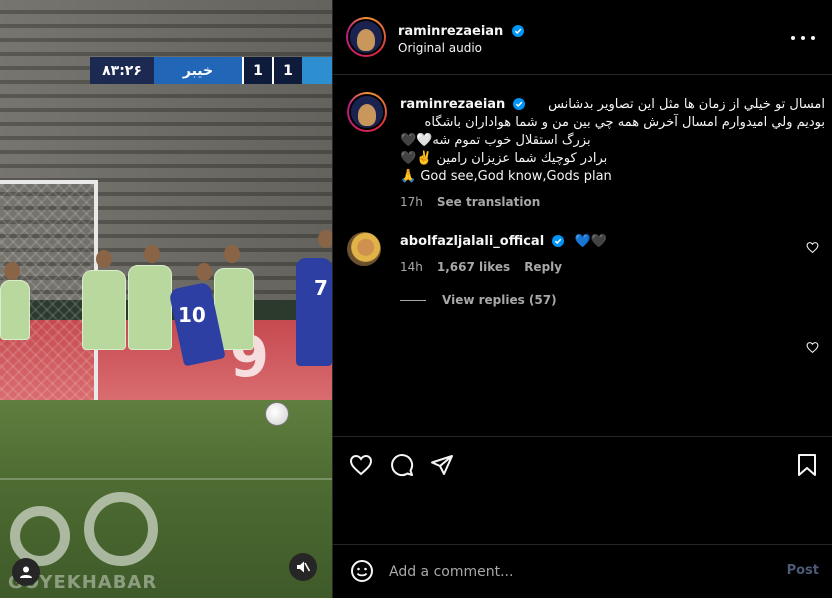  I want to click on tagged-users-button, so click(26, 572).